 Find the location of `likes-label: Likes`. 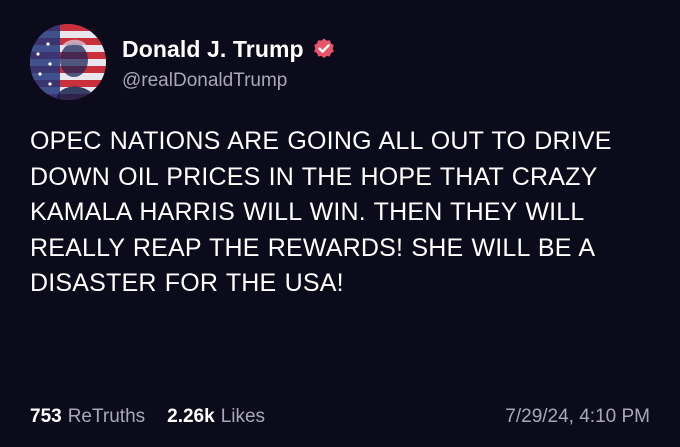

likes-label: Likes is located at coordinates (243, 416).